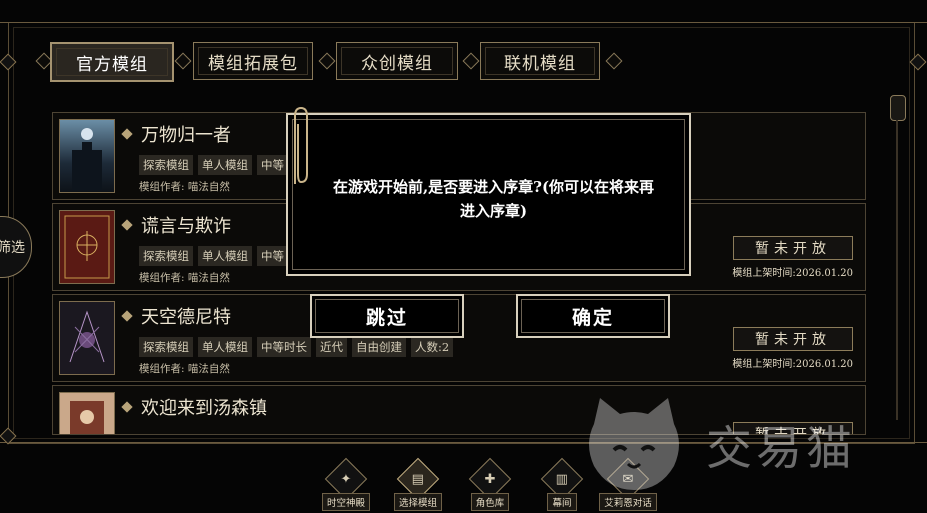 Image resolution: width=927 pixels, height=513 pixels. What do you see at coordinates (562, 502) in the screenshot?
I see `nav-label: 幕间` at bounding box center [562, 502].